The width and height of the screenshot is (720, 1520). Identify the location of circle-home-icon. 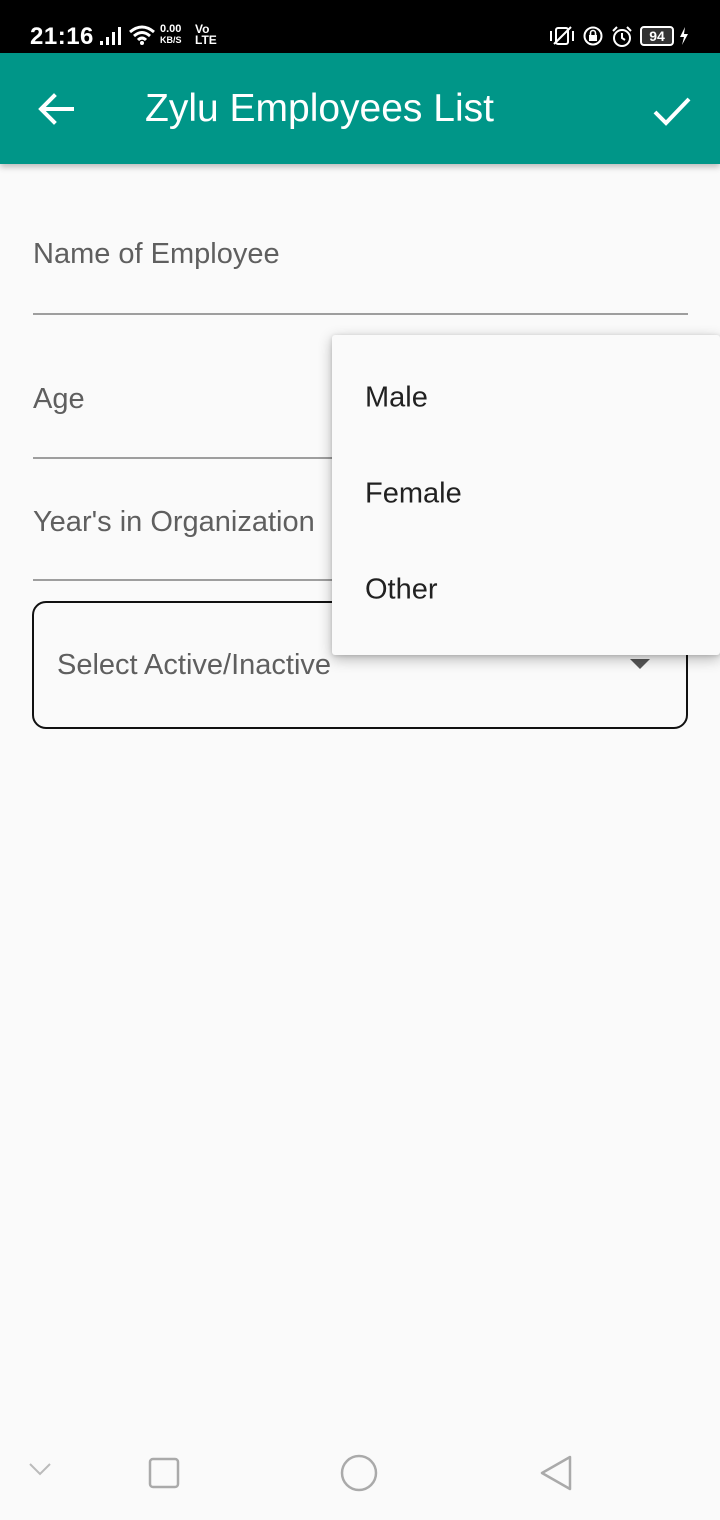
(359, 1473).